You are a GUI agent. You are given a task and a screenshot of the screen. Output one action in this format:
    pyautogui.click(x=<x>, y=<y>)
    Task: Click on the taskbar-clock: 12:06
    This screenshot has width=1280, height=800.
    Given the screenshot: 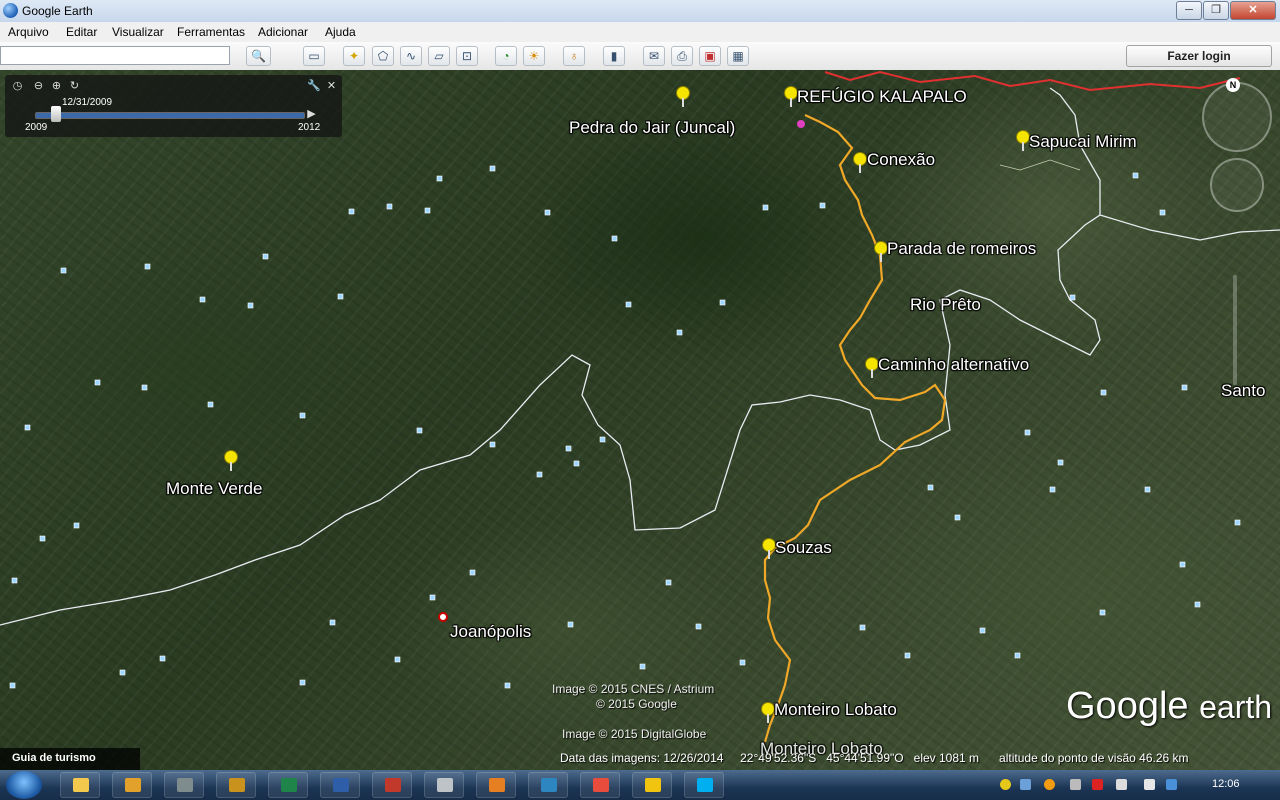 What is the action you would take?
    pyautogui.click(x=1226, y=784)
    